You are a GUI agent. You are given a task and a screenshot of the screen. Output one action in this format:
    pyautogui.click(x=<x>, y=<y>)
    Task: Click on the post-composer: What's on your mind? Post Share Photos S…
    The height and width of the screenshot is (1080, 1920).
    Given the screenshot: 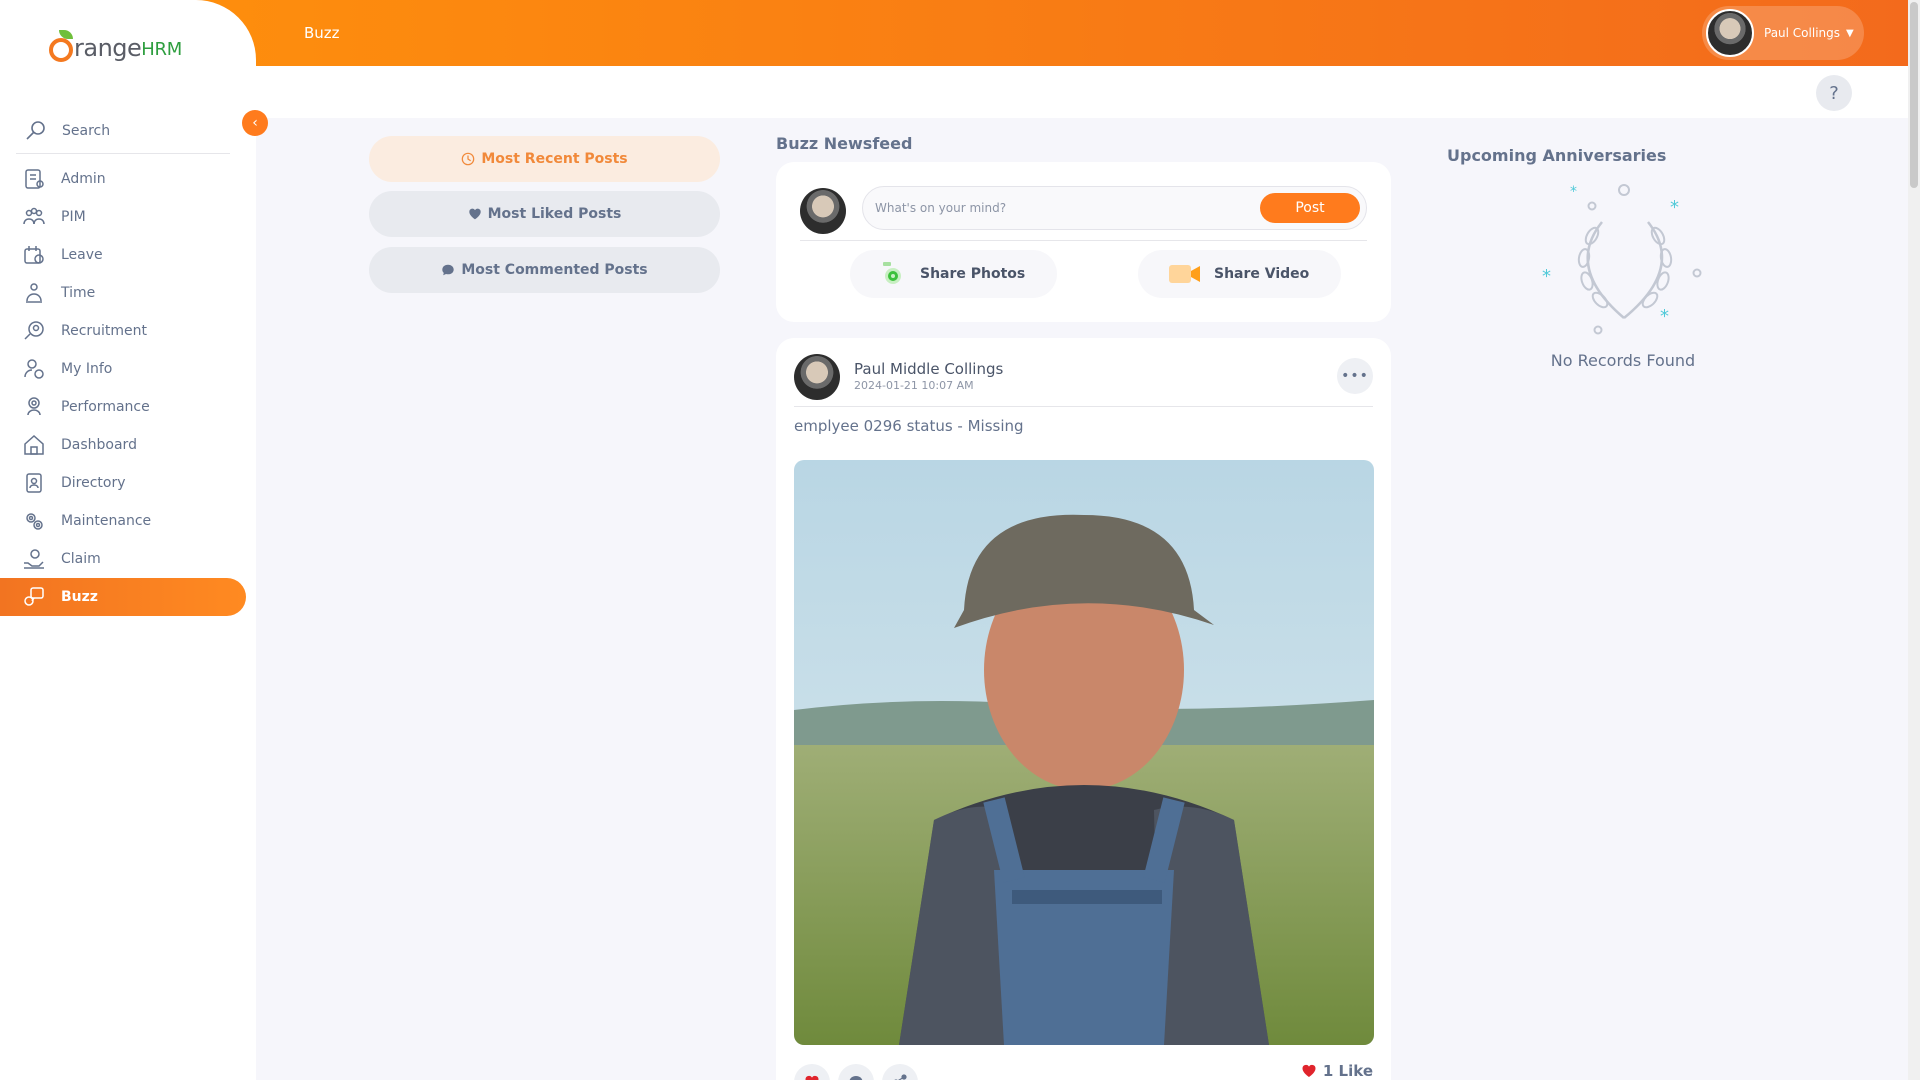 What is the action you would take?
    pyautogui.click(x=1083, y=242)
    